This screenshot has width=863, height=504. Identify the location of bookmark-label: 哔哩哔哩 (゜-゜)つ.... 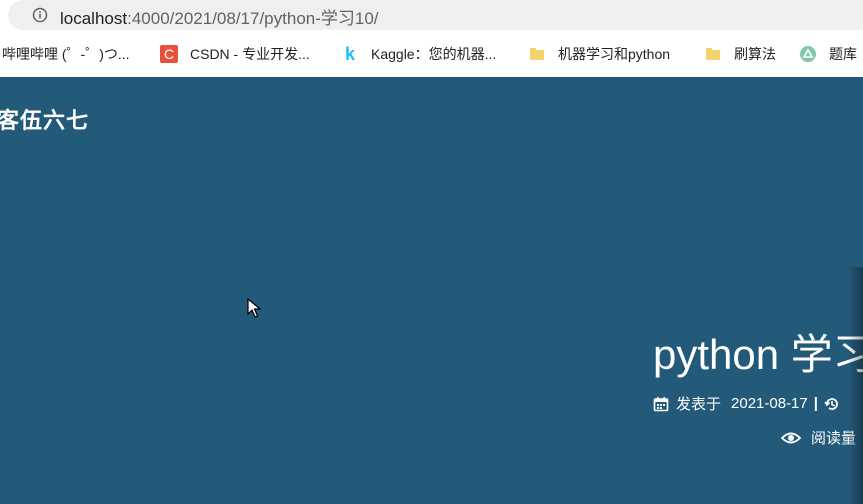
(66, 54).